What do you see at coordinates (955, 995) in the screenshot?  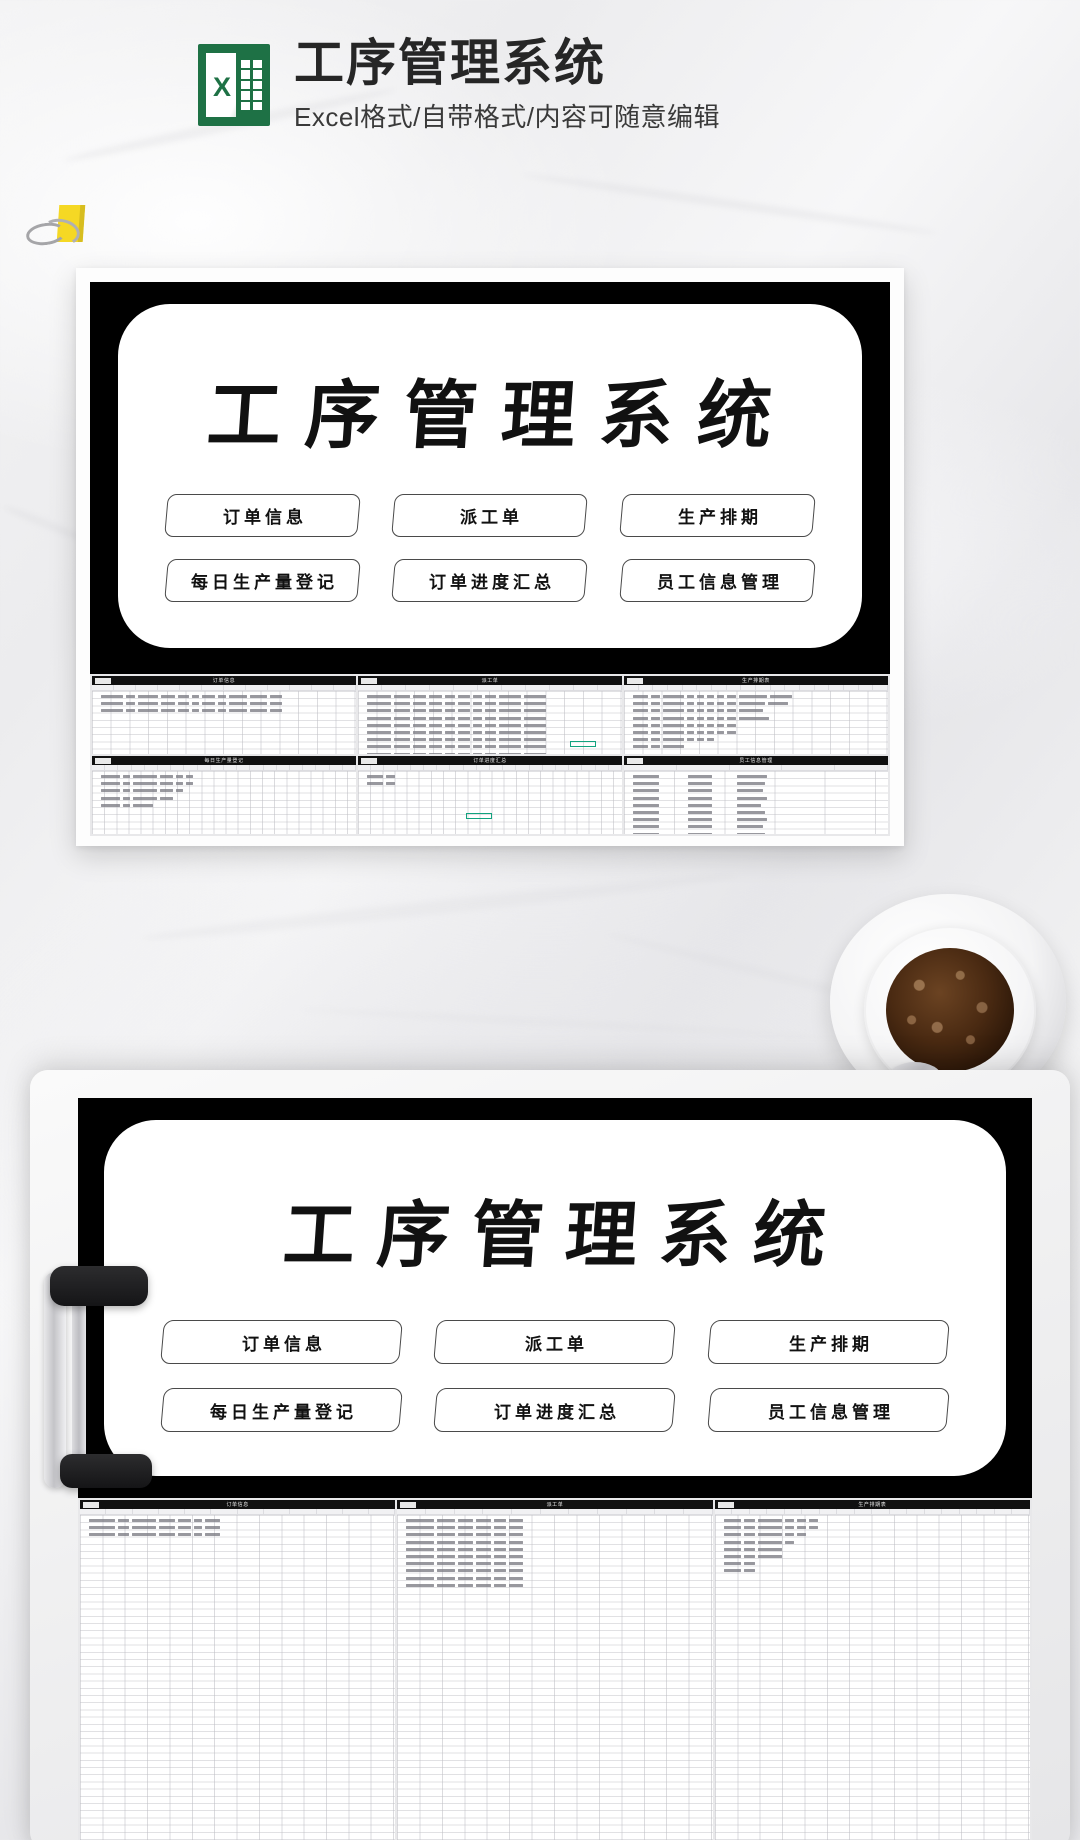 I see `coffee-cup-icon` at bounding box center [955, 995].